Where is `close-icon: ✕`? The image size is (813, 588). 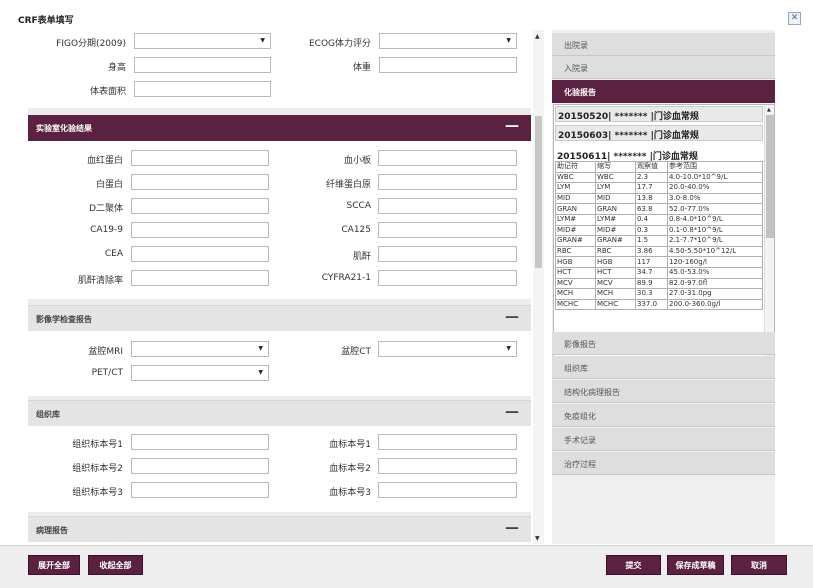
close-icon: ✕ is located at coordinates (794, 18).